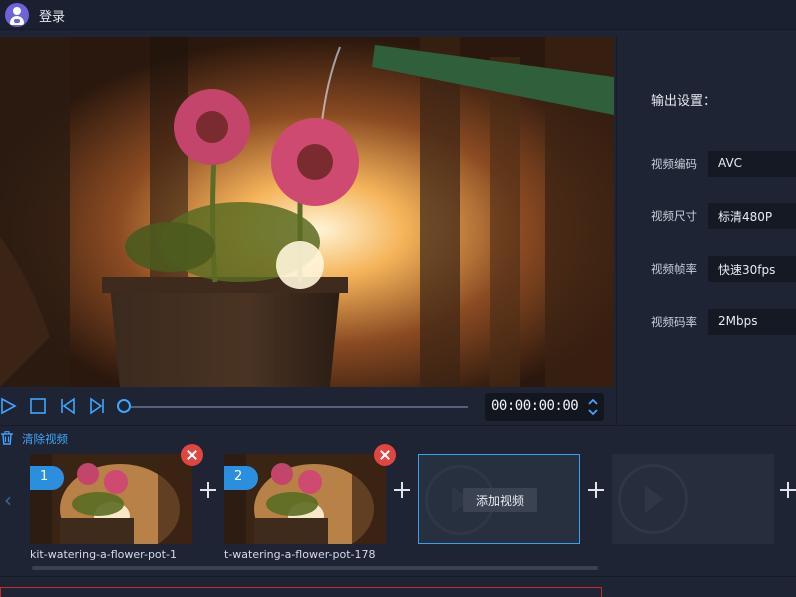 The image size is (796, 597). I want to click on setting-label: 视频帧率, so click(674, 269).